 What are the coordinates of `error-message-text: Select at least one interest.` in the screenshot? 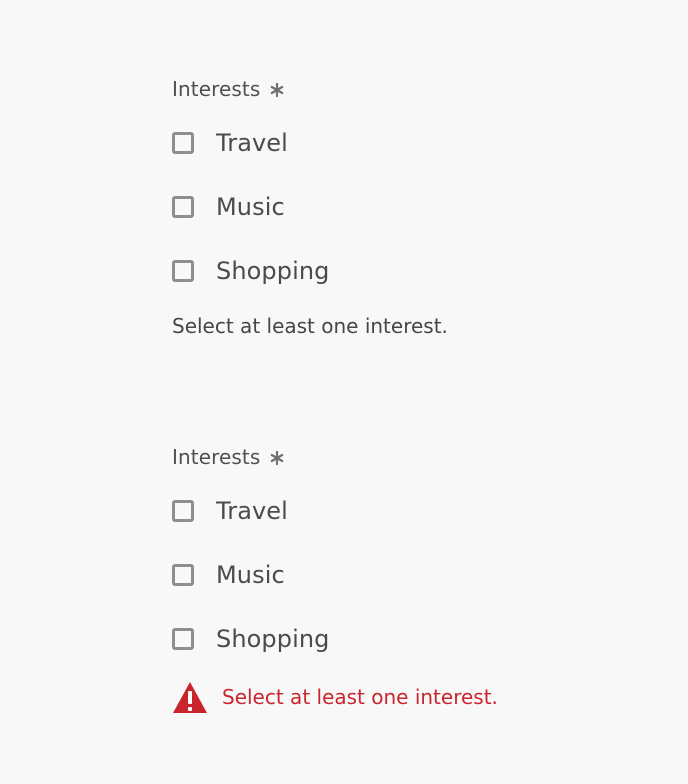 It's located at (360, 697).